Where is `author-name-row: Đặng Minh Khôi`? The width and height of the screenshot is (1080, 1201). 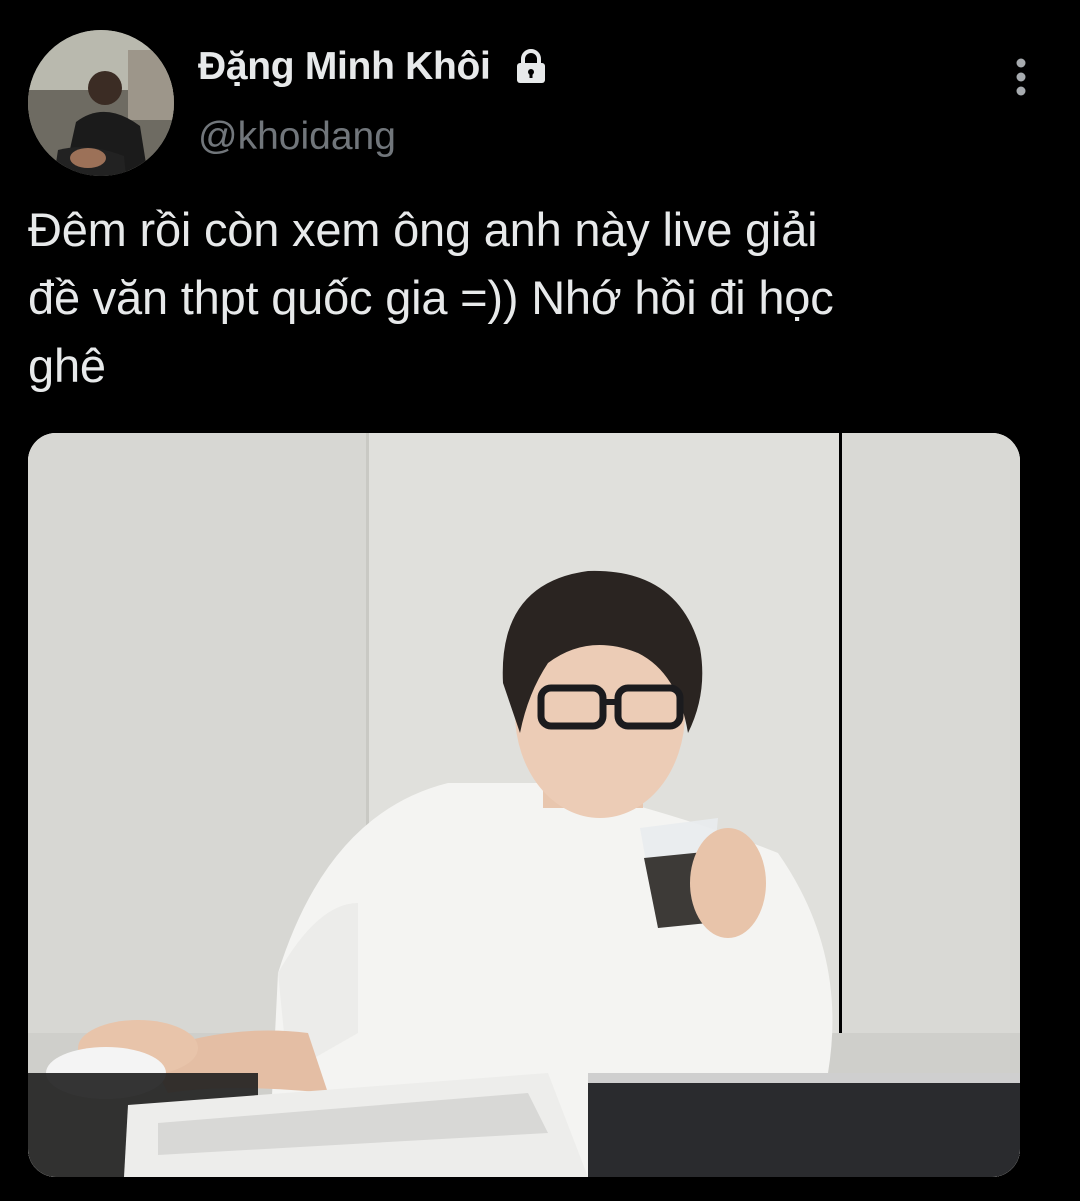
author-name-row: Đặng Minh Khôi is located at coordinates (374, 67).